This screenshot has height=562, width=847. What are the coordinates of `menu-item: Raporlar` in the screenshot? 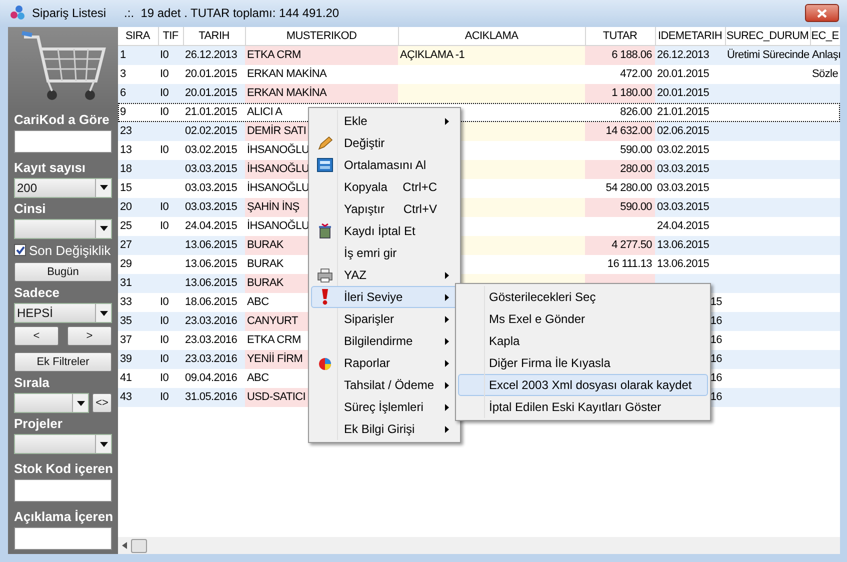 It's located at (384, 363).